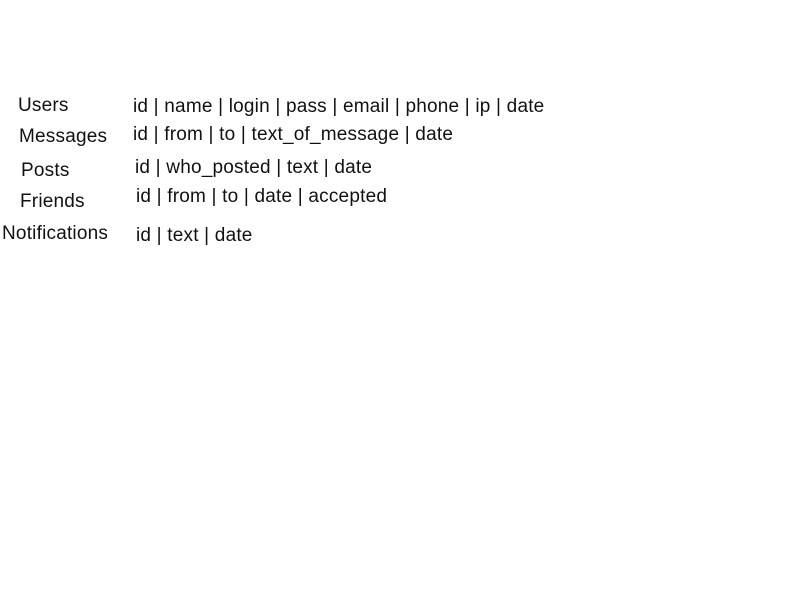 The width and height of the screenshot is (800, 600). I want to click on table-name-friends: Friends, so click(52, 201).